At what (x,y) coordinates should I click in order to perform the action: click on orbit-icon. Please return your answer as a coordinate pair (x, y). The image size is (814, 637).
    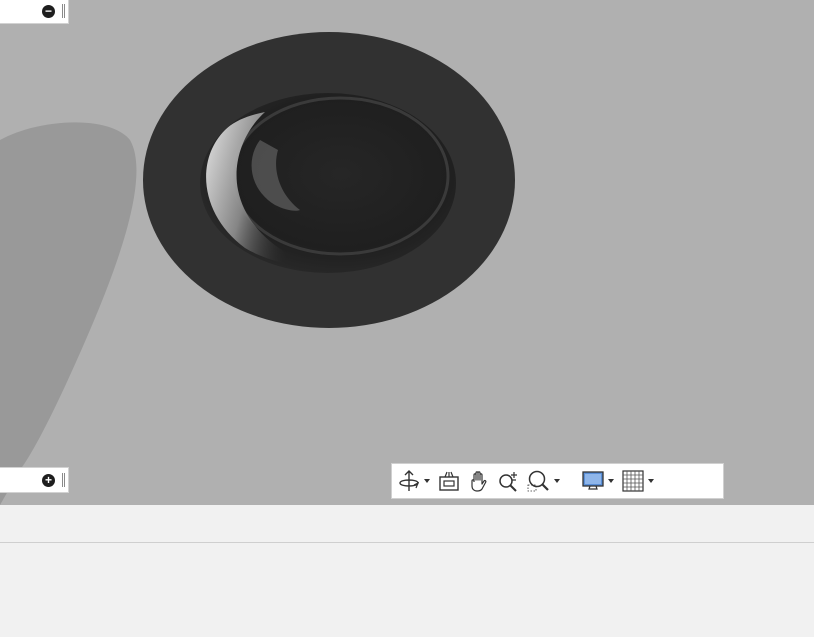
    Looking at the image, I should click on (409, 480).